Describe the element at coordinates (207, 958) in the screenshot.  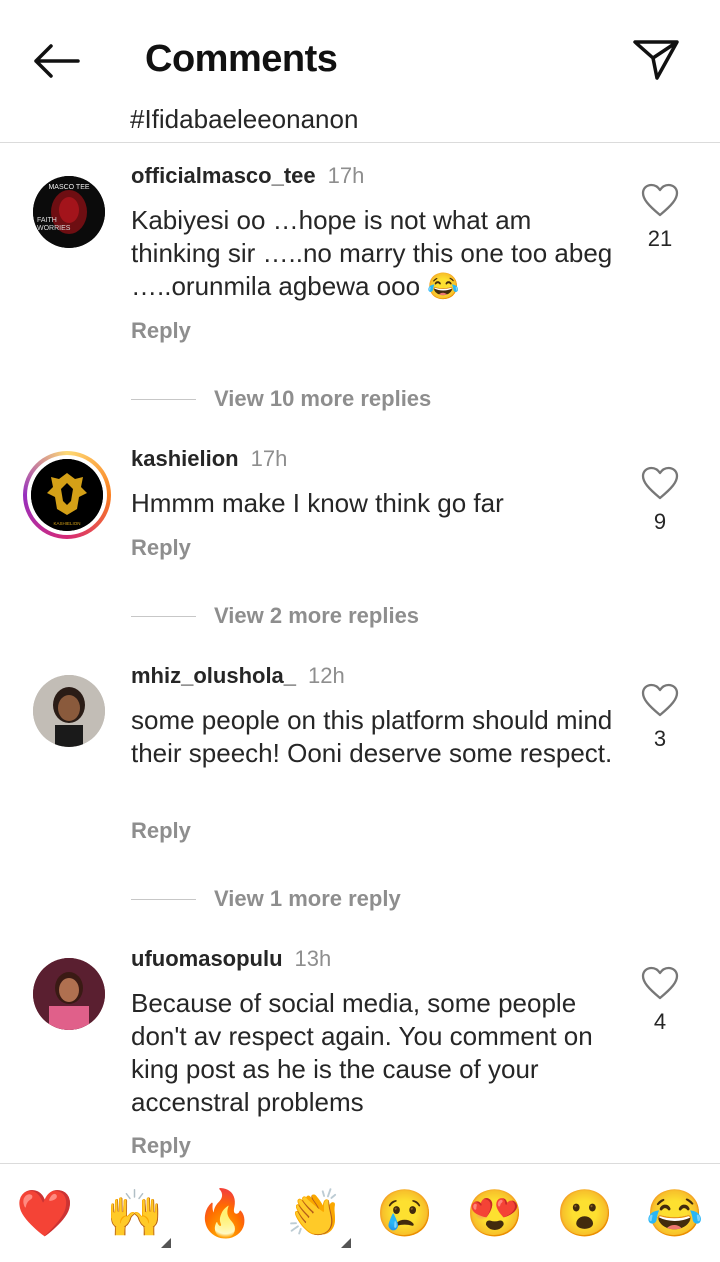
I see `username: ufuomasopulu` at that location.